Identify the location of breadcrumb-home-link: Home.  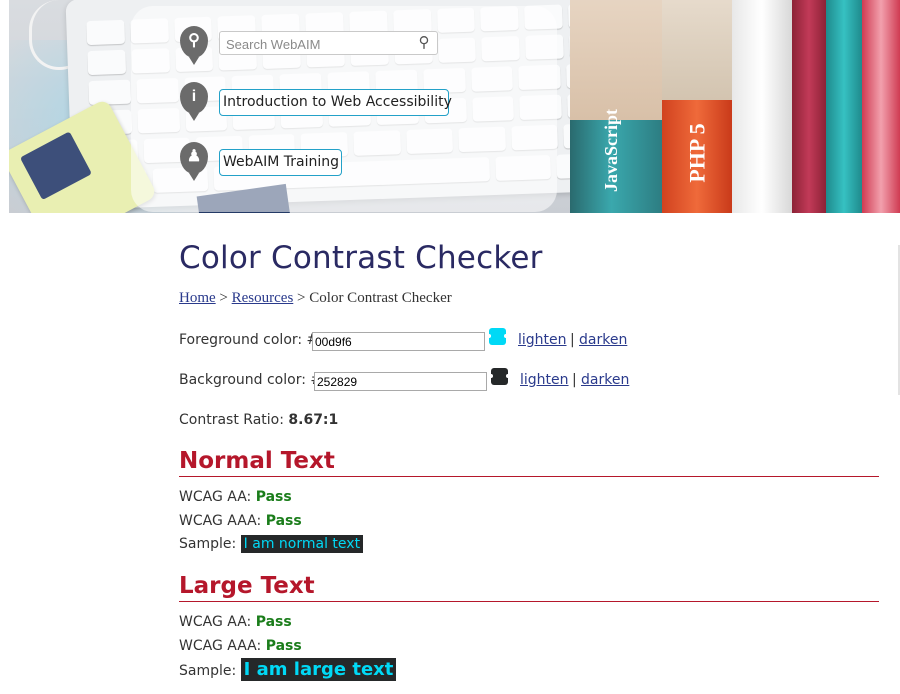
(197, 298).